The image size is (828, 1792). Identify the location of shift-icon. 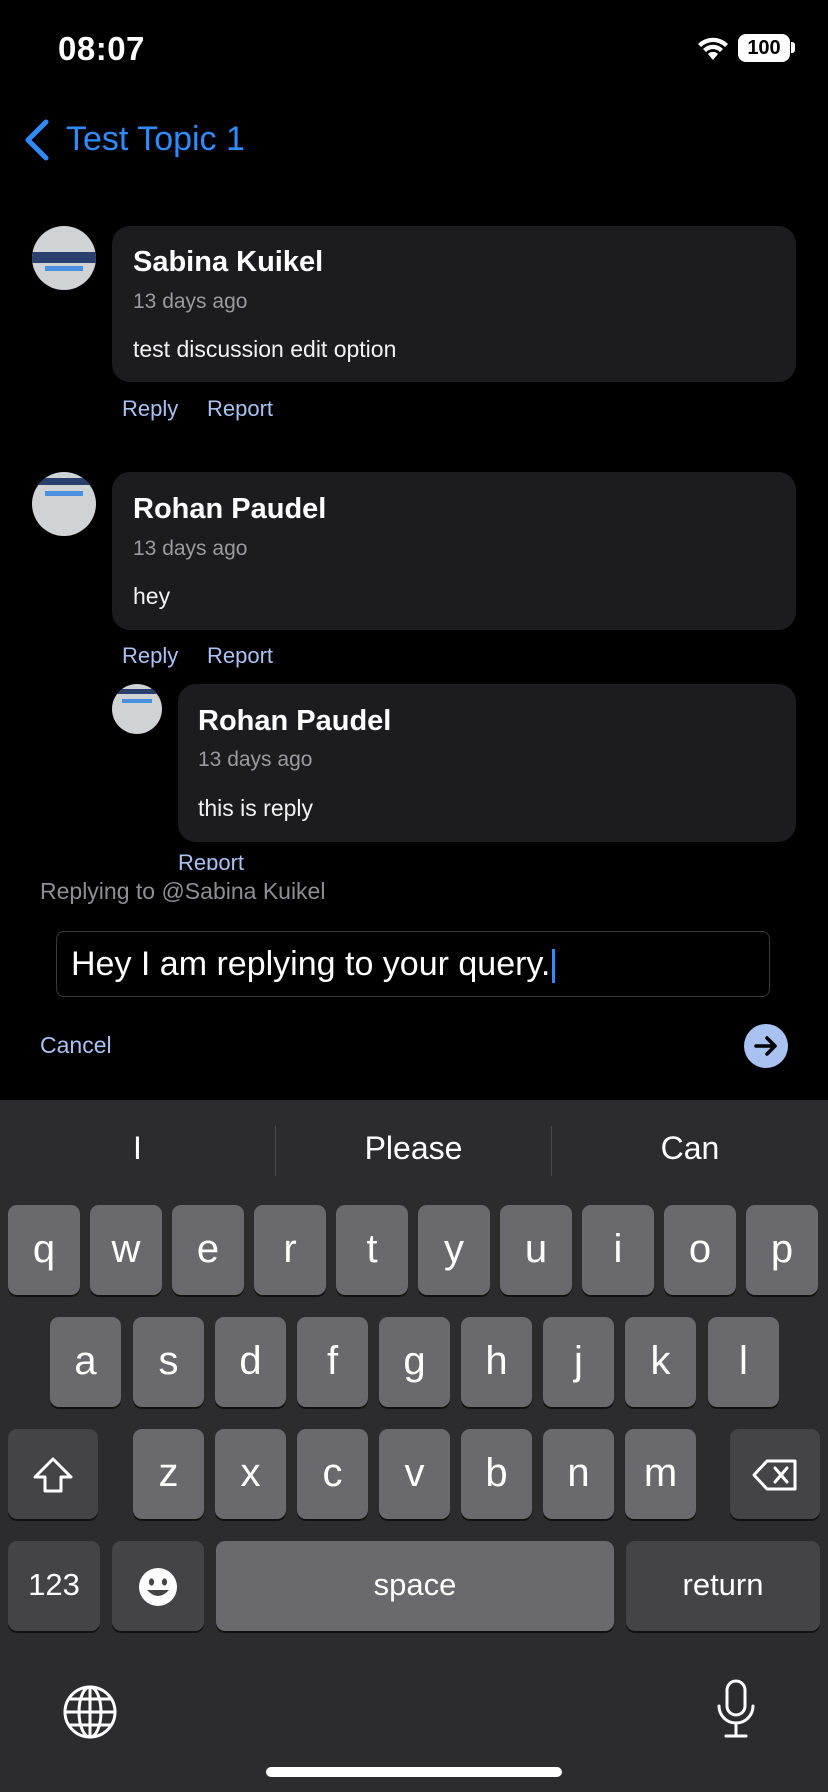
(53, 1475).